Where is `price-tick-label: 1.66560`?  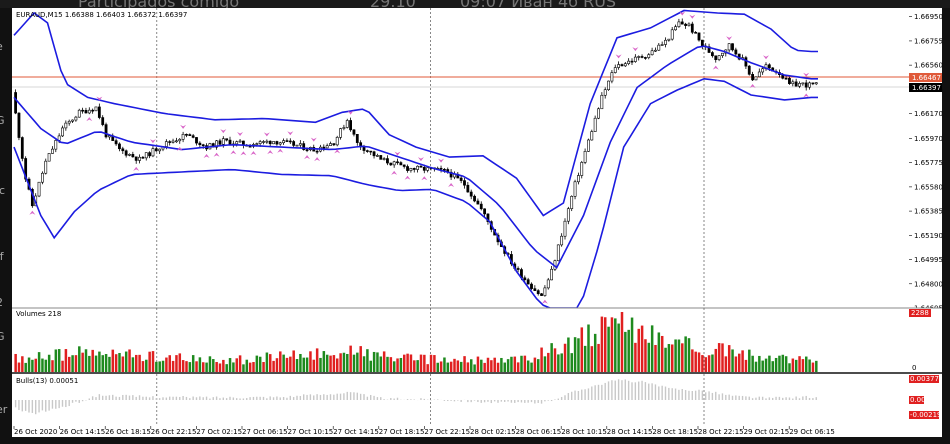
price-tick-label: 1.66560 is located at coordinates (928, 66).